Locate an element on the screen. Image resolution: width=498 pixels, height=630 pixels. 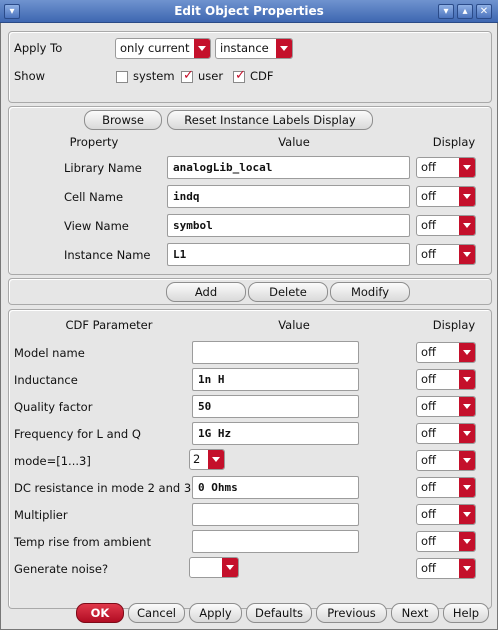
cdf-param-label: mode=[1...3] is located at coordinates (52, 461).